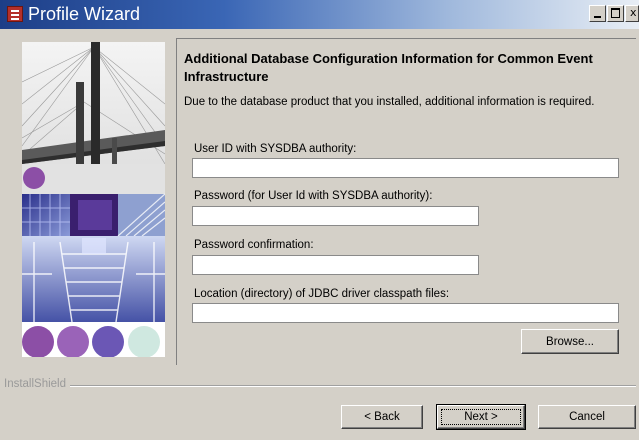  What do you see at coordinates (275, 149) in the screenshot?
I see `user-id-label: User ID with SYSDBA authority:` at bounding box center [275, 149].